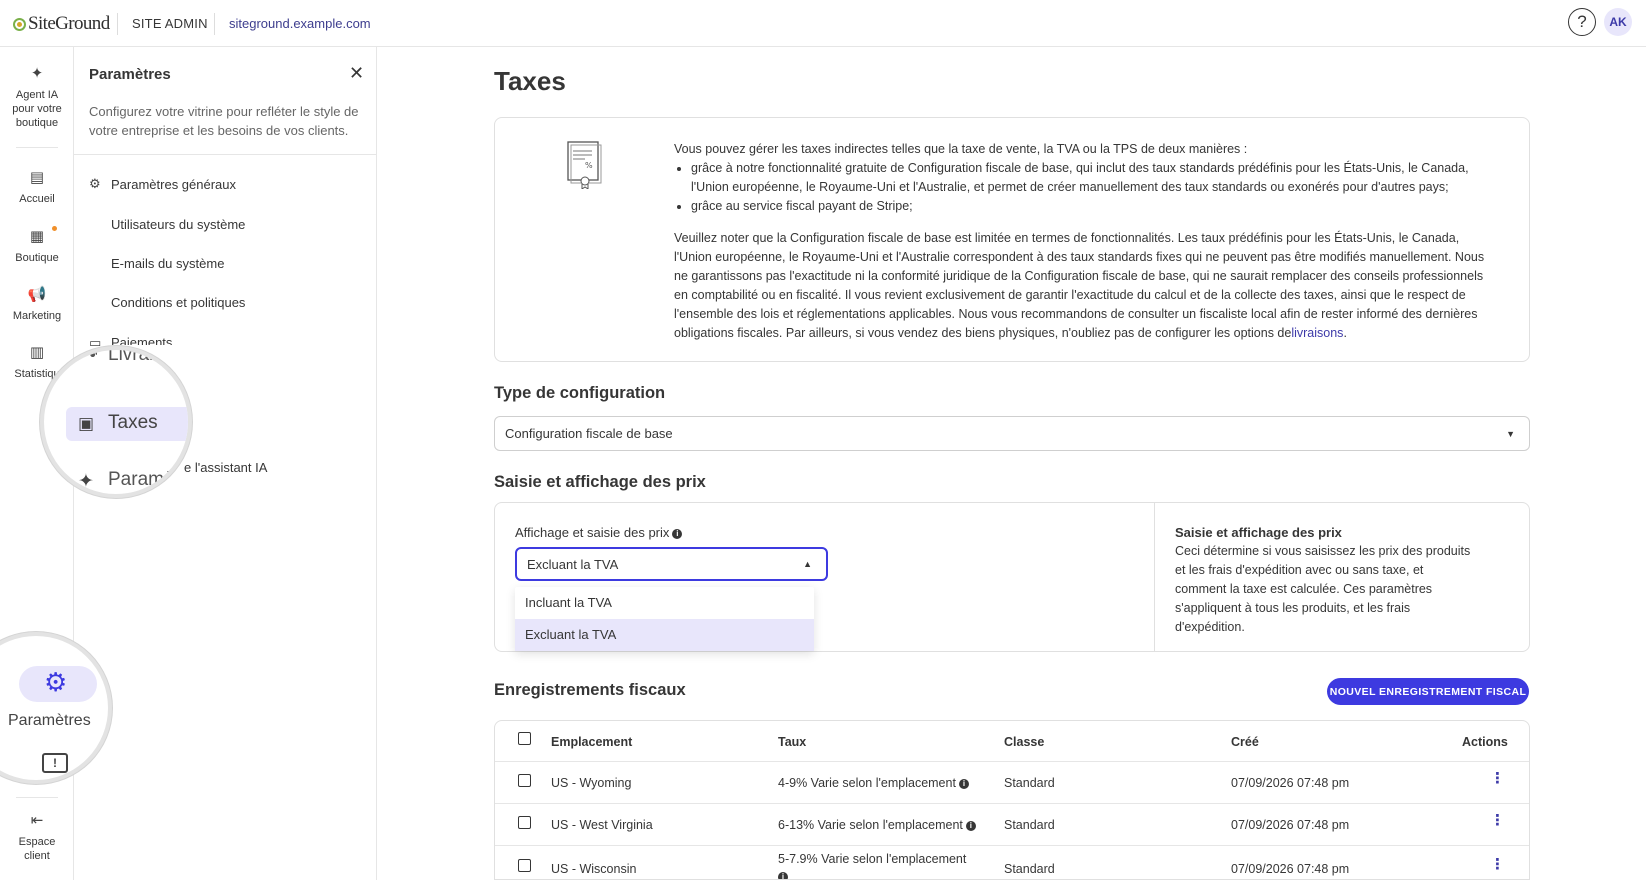 The width and height of the screenshot is (1646, 880). Describe the element at coordinates (1258, 532) in the screenshot. I see `pricing-help-title: Saisie et affichage des prix` at that location.